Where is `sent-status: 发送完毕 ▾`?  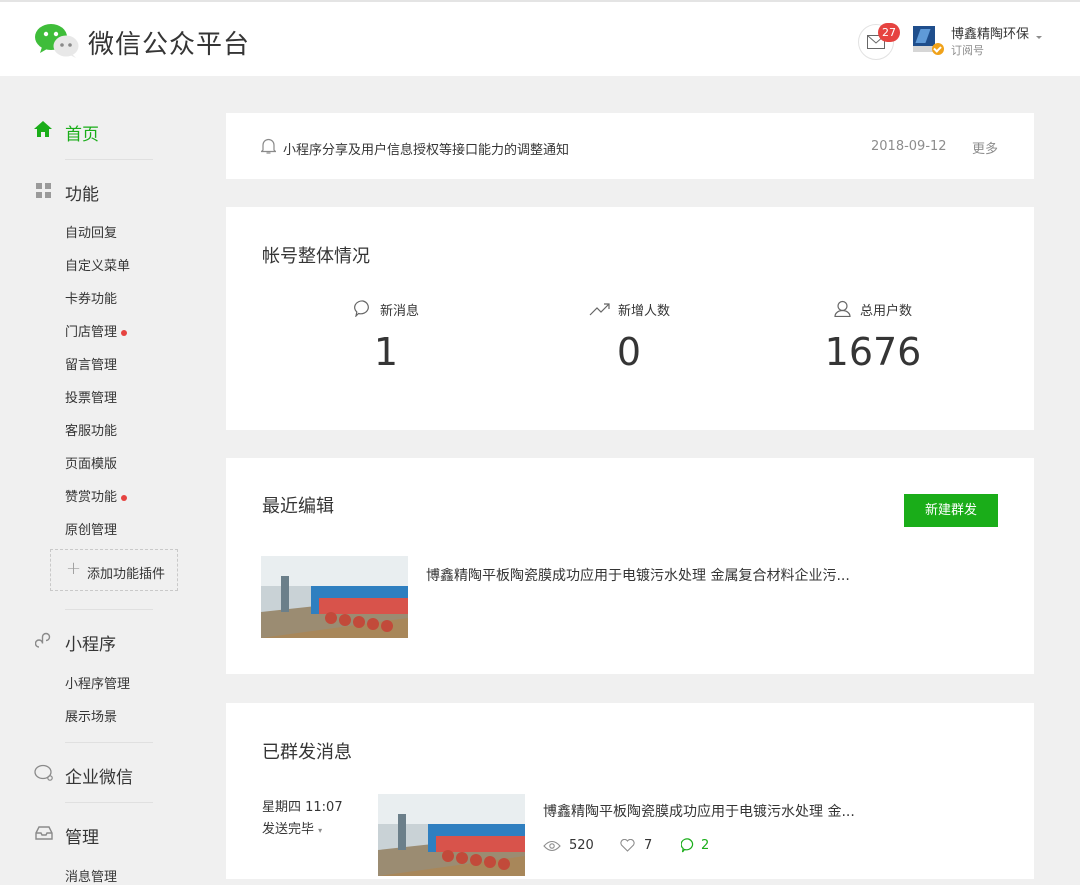 sent-status: 发送完毕 ▾ is located at coordinates (292, 827).